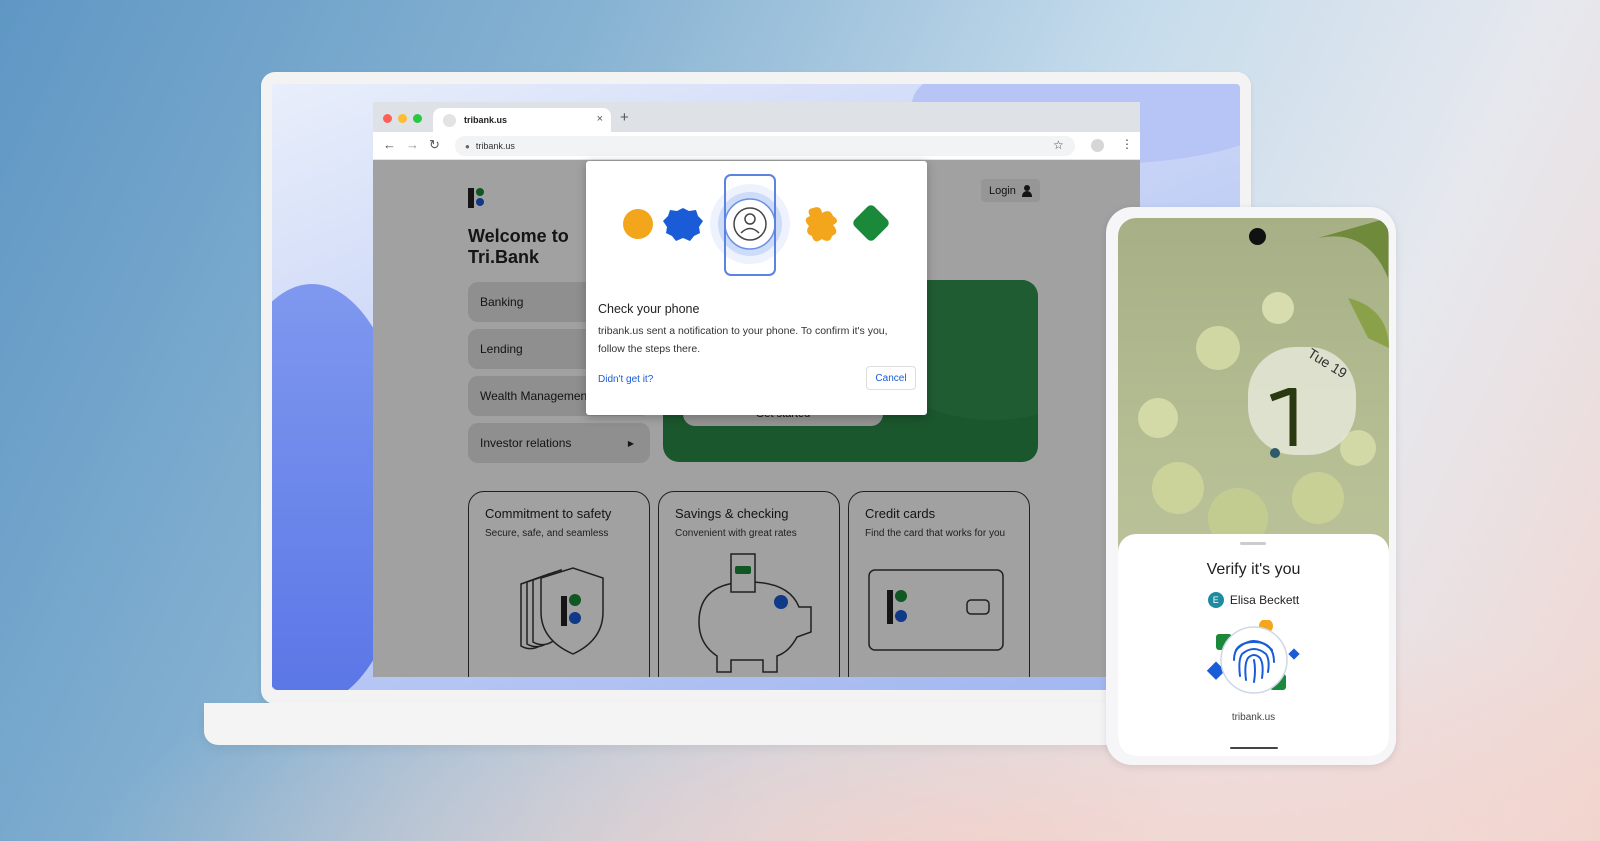 Image resolution: width=1600 pixels, height=841 pixels. Describe the element at coordinates (1257, 236) in the screenshot. I see `front-camera` at that location.